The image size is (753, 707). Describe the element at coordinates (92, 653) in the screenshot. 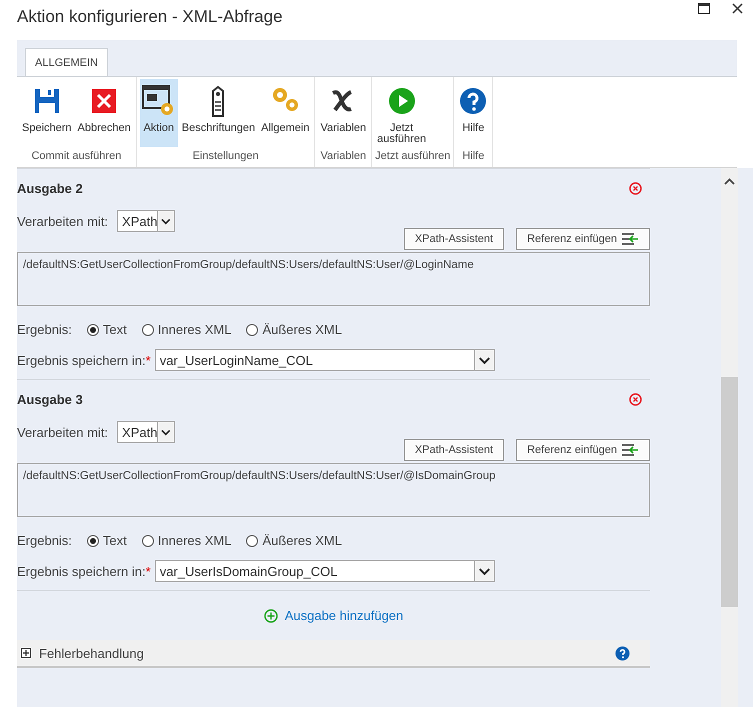

I see `section-label: Fehlerbehandlung` at that location.